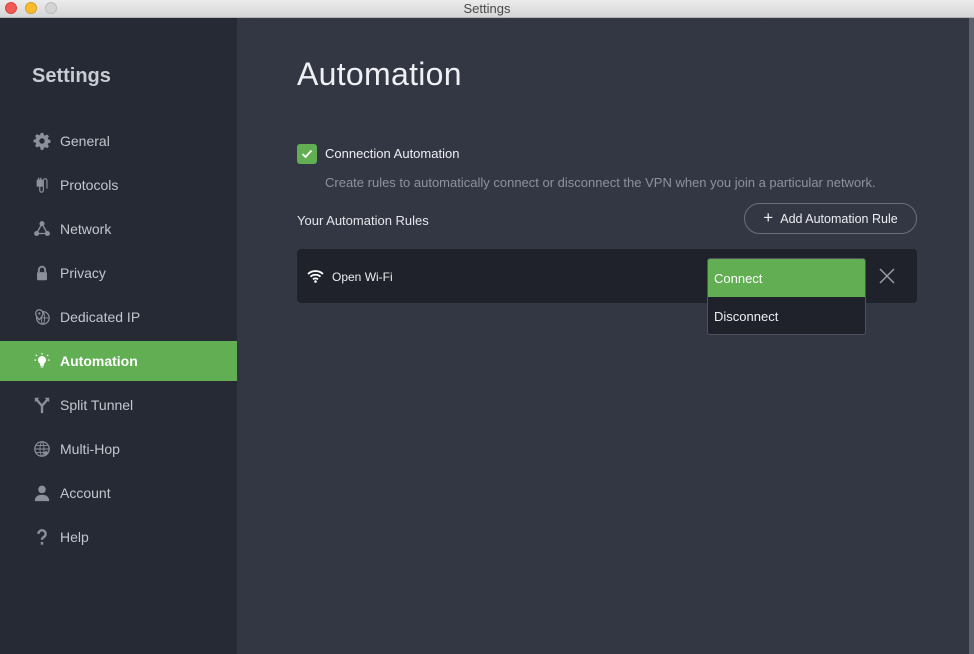 Image resolution: width=974 pixels, height=654 pixels. What do you see at coordinates (887, 276) in the screenshot?
I see `remove-rule-close-icon` at bounding box center [887, 276].